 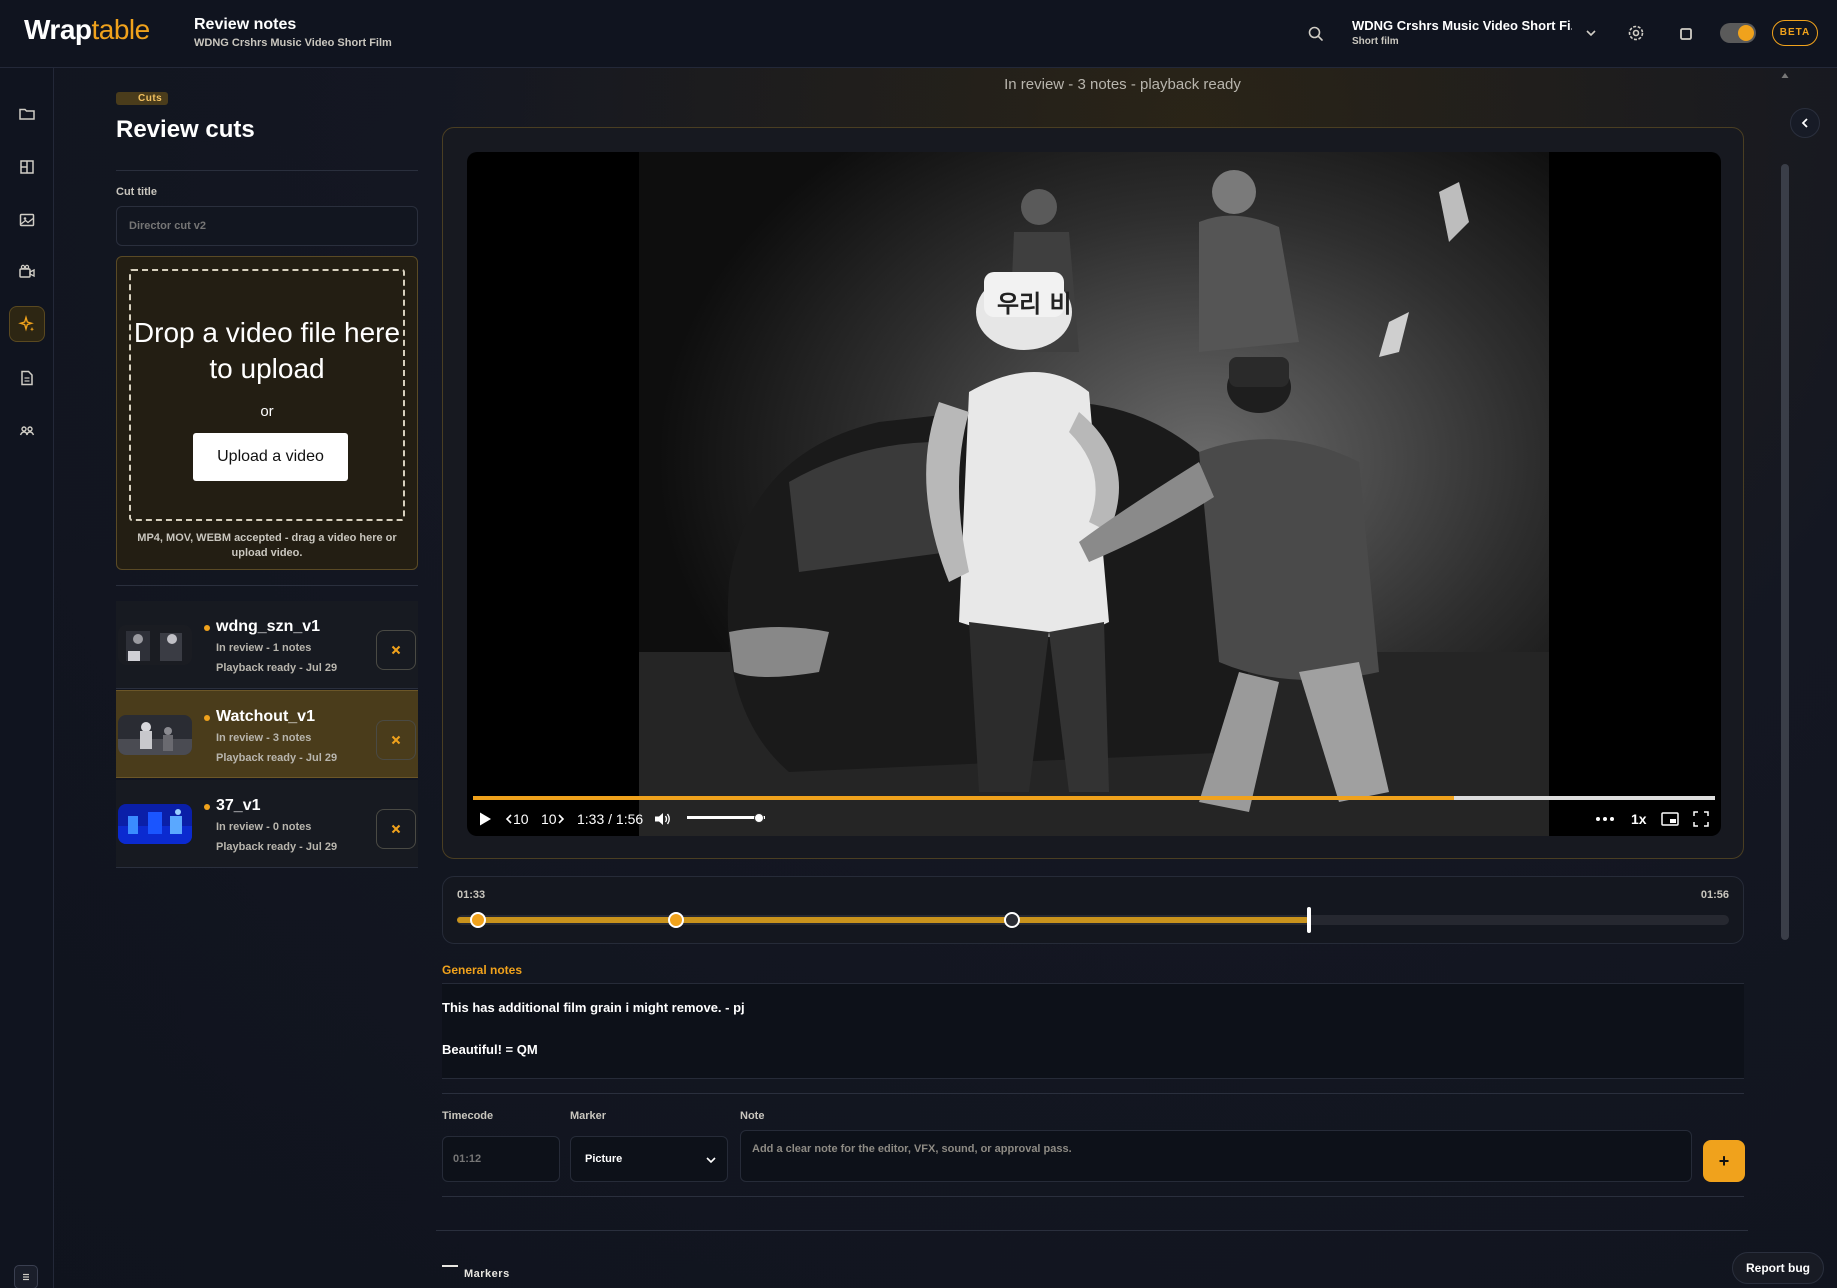 What do you see at coordinates (136, 192) in the screenshot?
I see `cut-title-label: Cut title` at bounding box center [136, 192].